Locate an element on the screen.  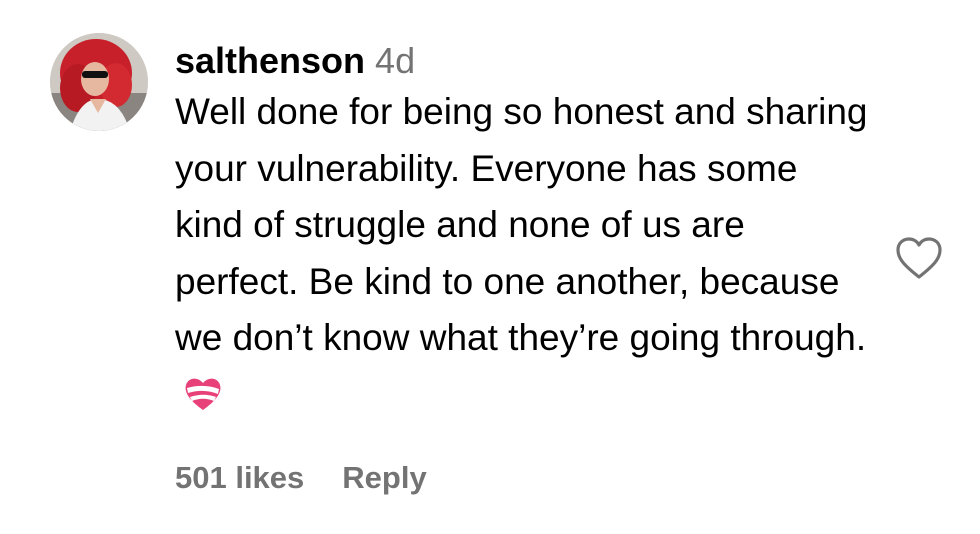
reply-button: Reply is located at coordinates (384, 477).